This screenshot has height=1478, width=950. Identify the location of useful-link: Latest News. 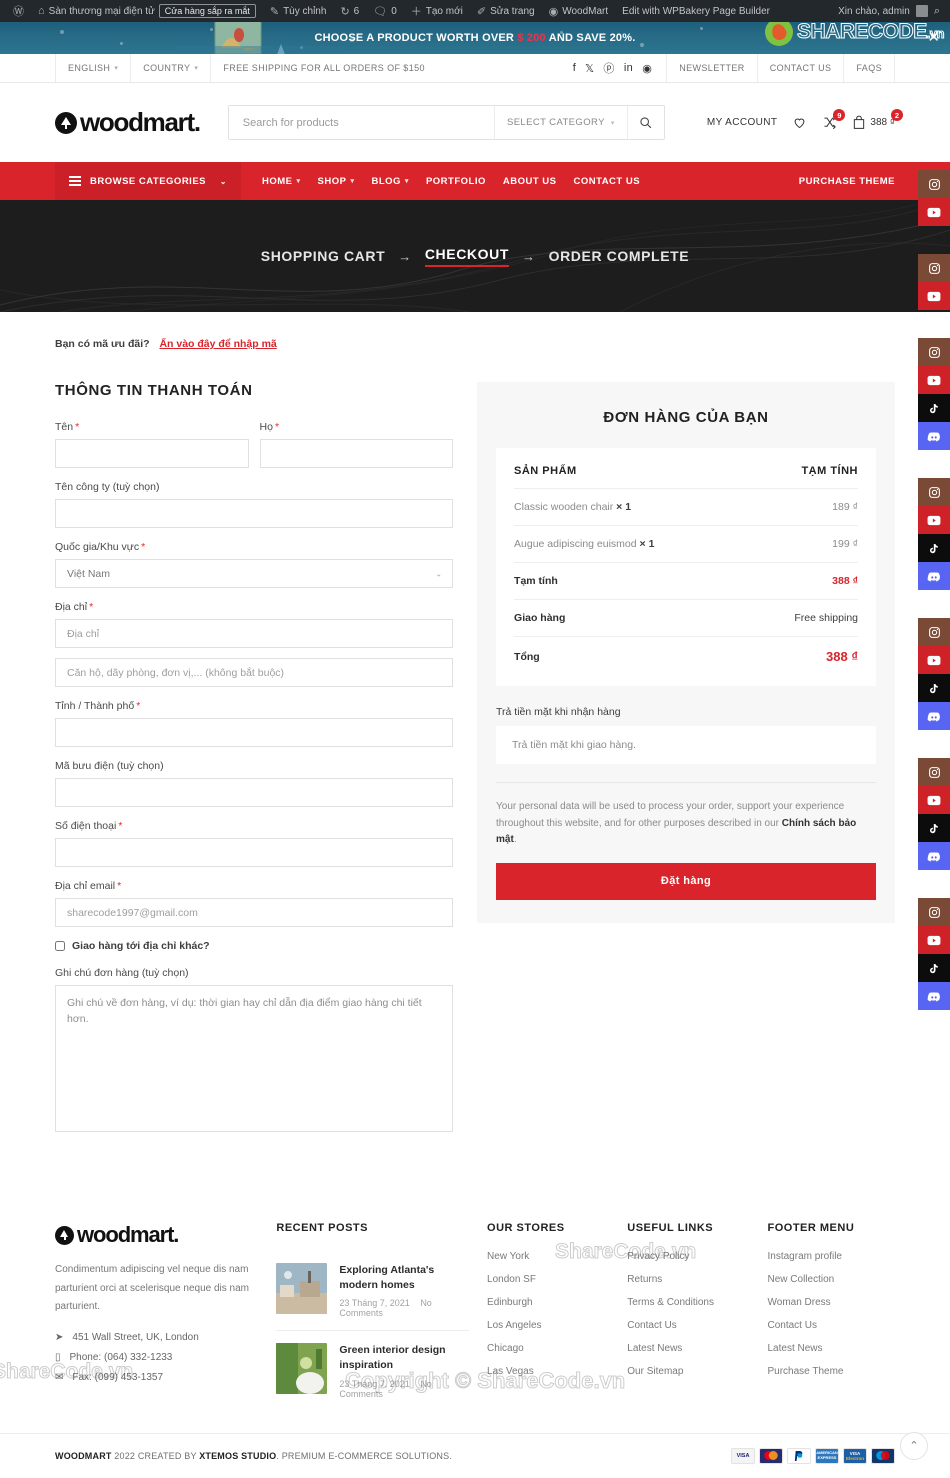
(688, 1348).